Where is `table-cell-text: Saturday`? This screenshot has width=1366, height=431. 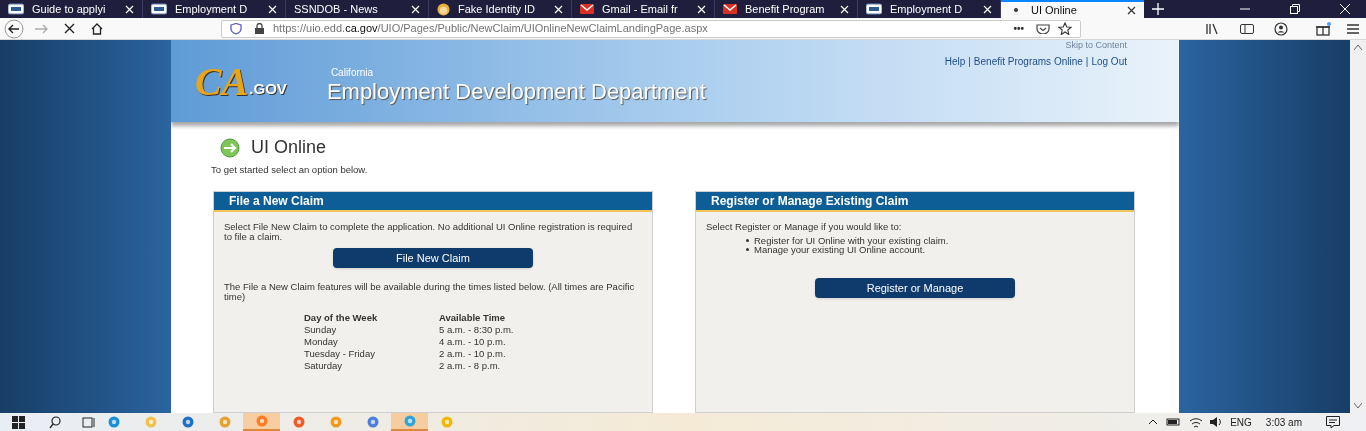
table-cell-text: Saturday is located at coordinates (324, 366).